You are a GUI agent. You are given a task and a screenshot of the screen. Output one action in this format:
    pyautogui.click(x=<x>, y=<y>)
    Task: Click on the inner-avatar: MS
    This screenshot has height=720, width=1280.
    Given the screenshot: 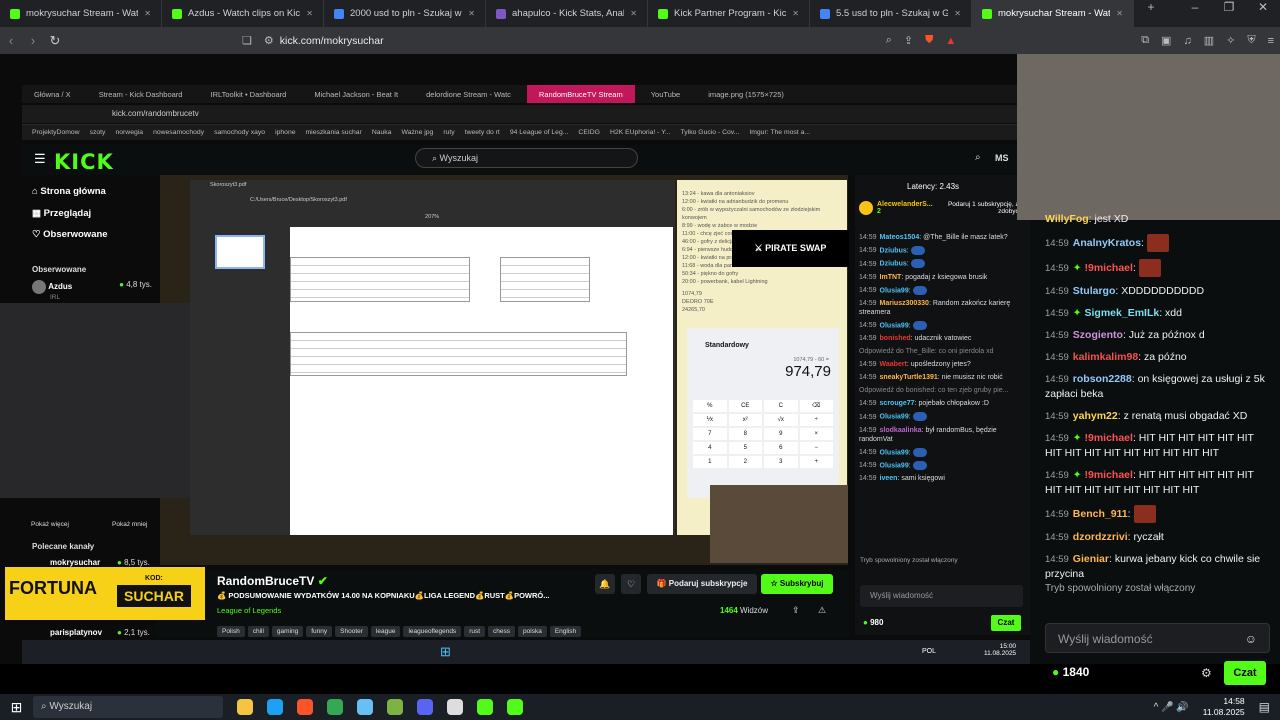 What is the action you would take?
    pyautogui.click(x=1002, y=158)
    